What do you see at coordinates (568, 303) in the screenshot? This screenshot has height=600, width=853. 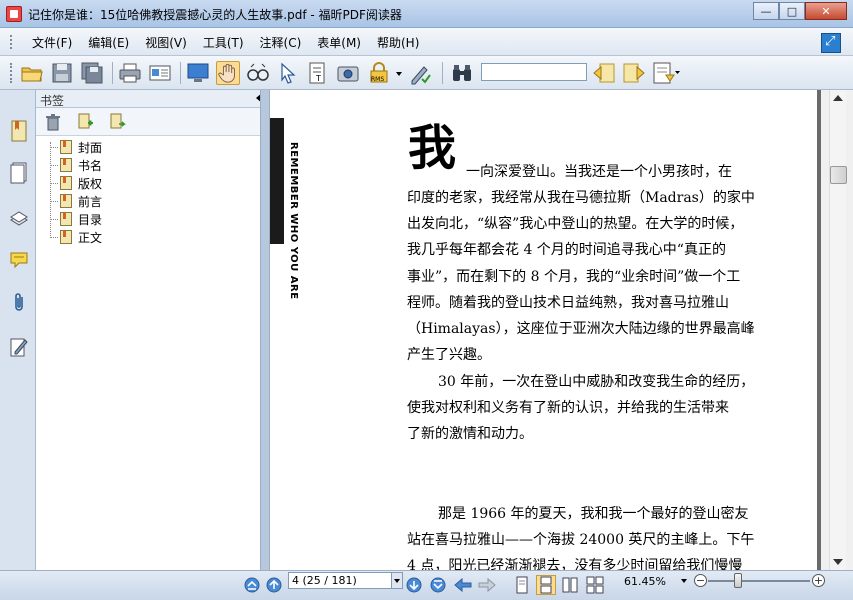 I see `text-line: 程师。随着我的登山技术日益纯熟，我对喜马拉雅山` at bounding box center [568, 303].